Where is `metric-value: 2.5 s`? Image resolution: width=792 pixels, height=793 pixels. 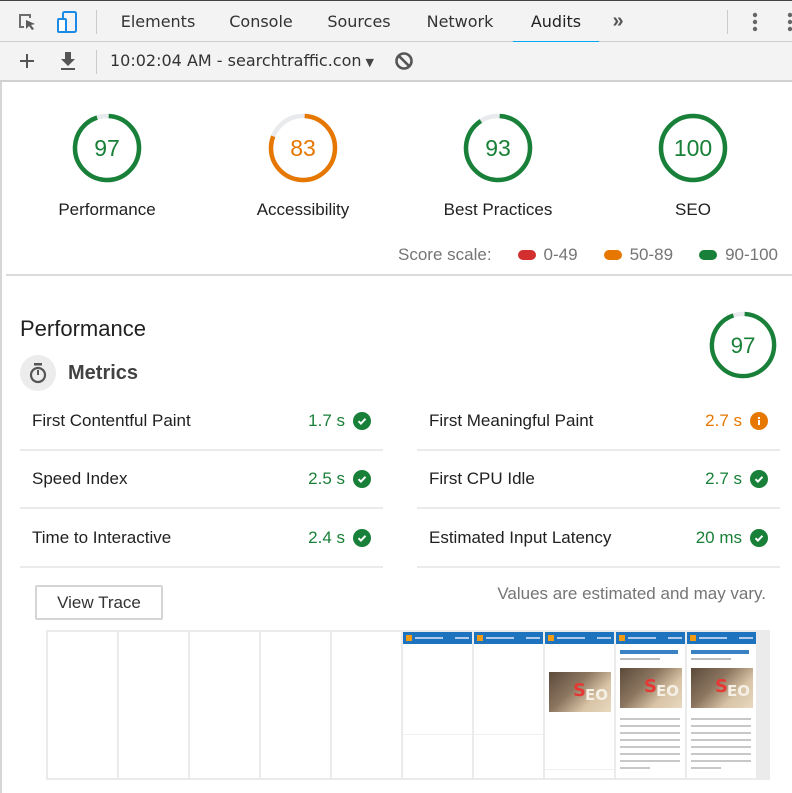 metric-value: 2.5 s is located at coordinates (326, 478).